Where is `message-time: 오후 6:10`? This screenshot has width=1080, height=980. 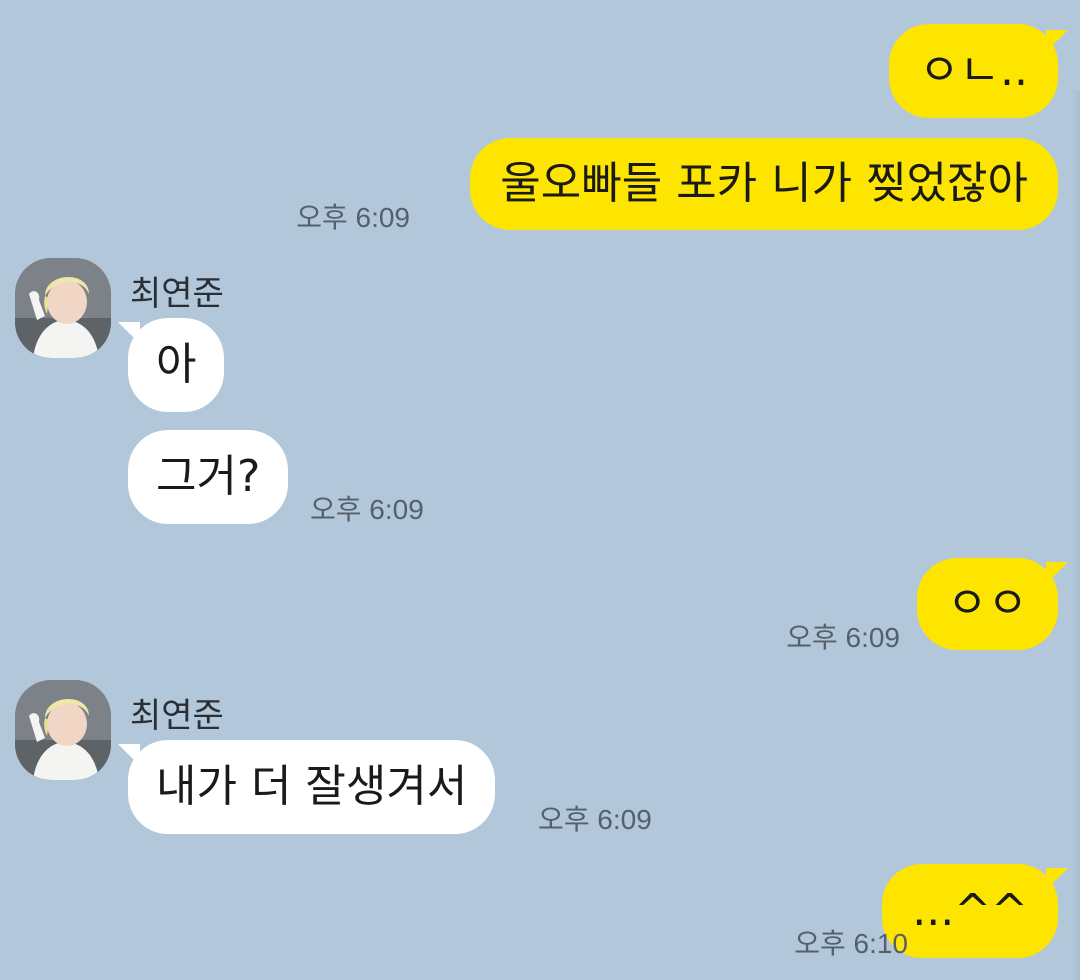 message-time: 오후 6:10 is located at coordinates (851, 943).